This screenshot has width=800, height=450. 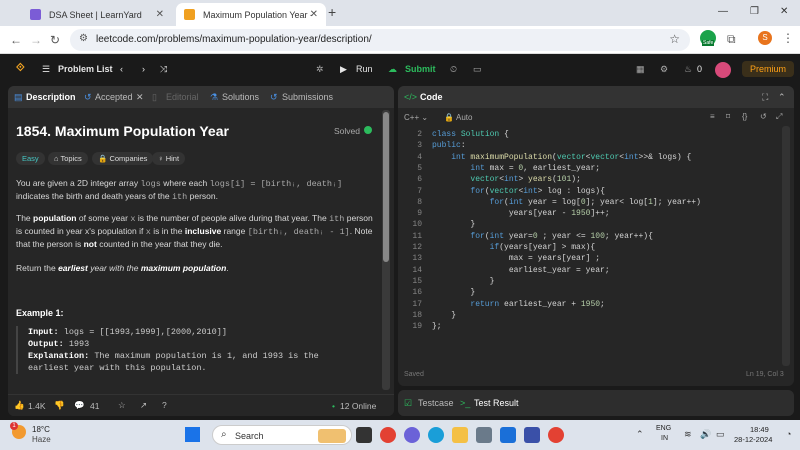 What do you see at coordinates (712, 116) in the screenshot?
I see `format-icon: ≡` at bounding box center [712, 116].